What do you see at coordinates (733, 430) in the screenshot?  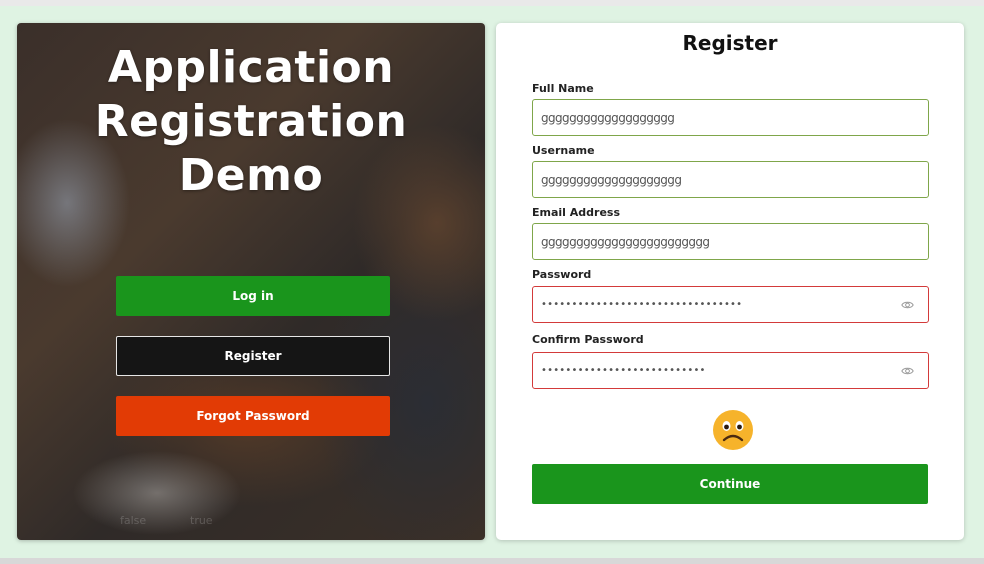 I see `sad-face-icon` at bounding box center [733, 430].